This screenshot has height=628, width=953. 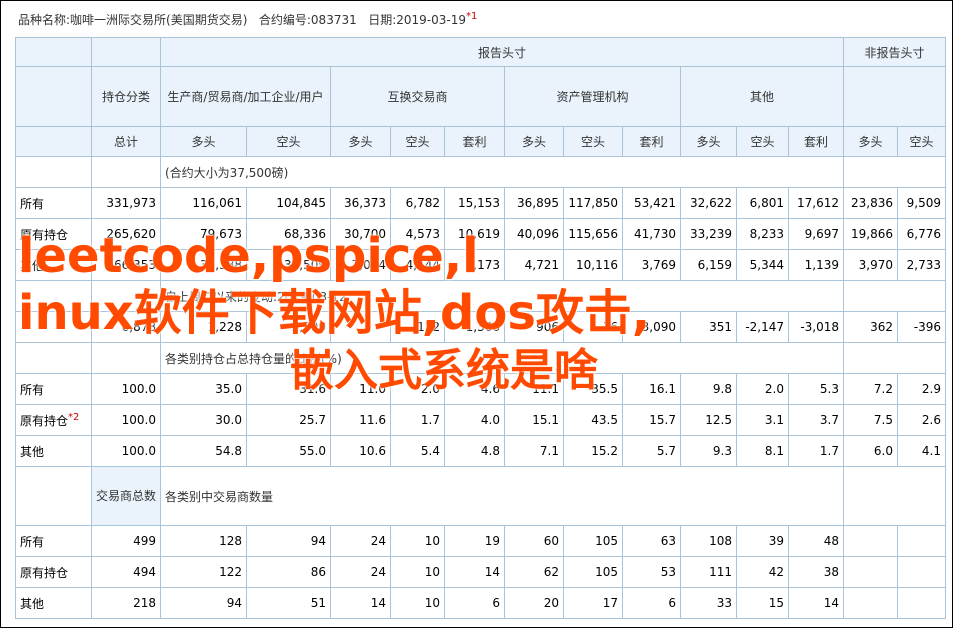 What do you see at coordinates (126, 420) in the screenshot?
I see `value-cell-total: 100.0` at bounding box center [126, 420].